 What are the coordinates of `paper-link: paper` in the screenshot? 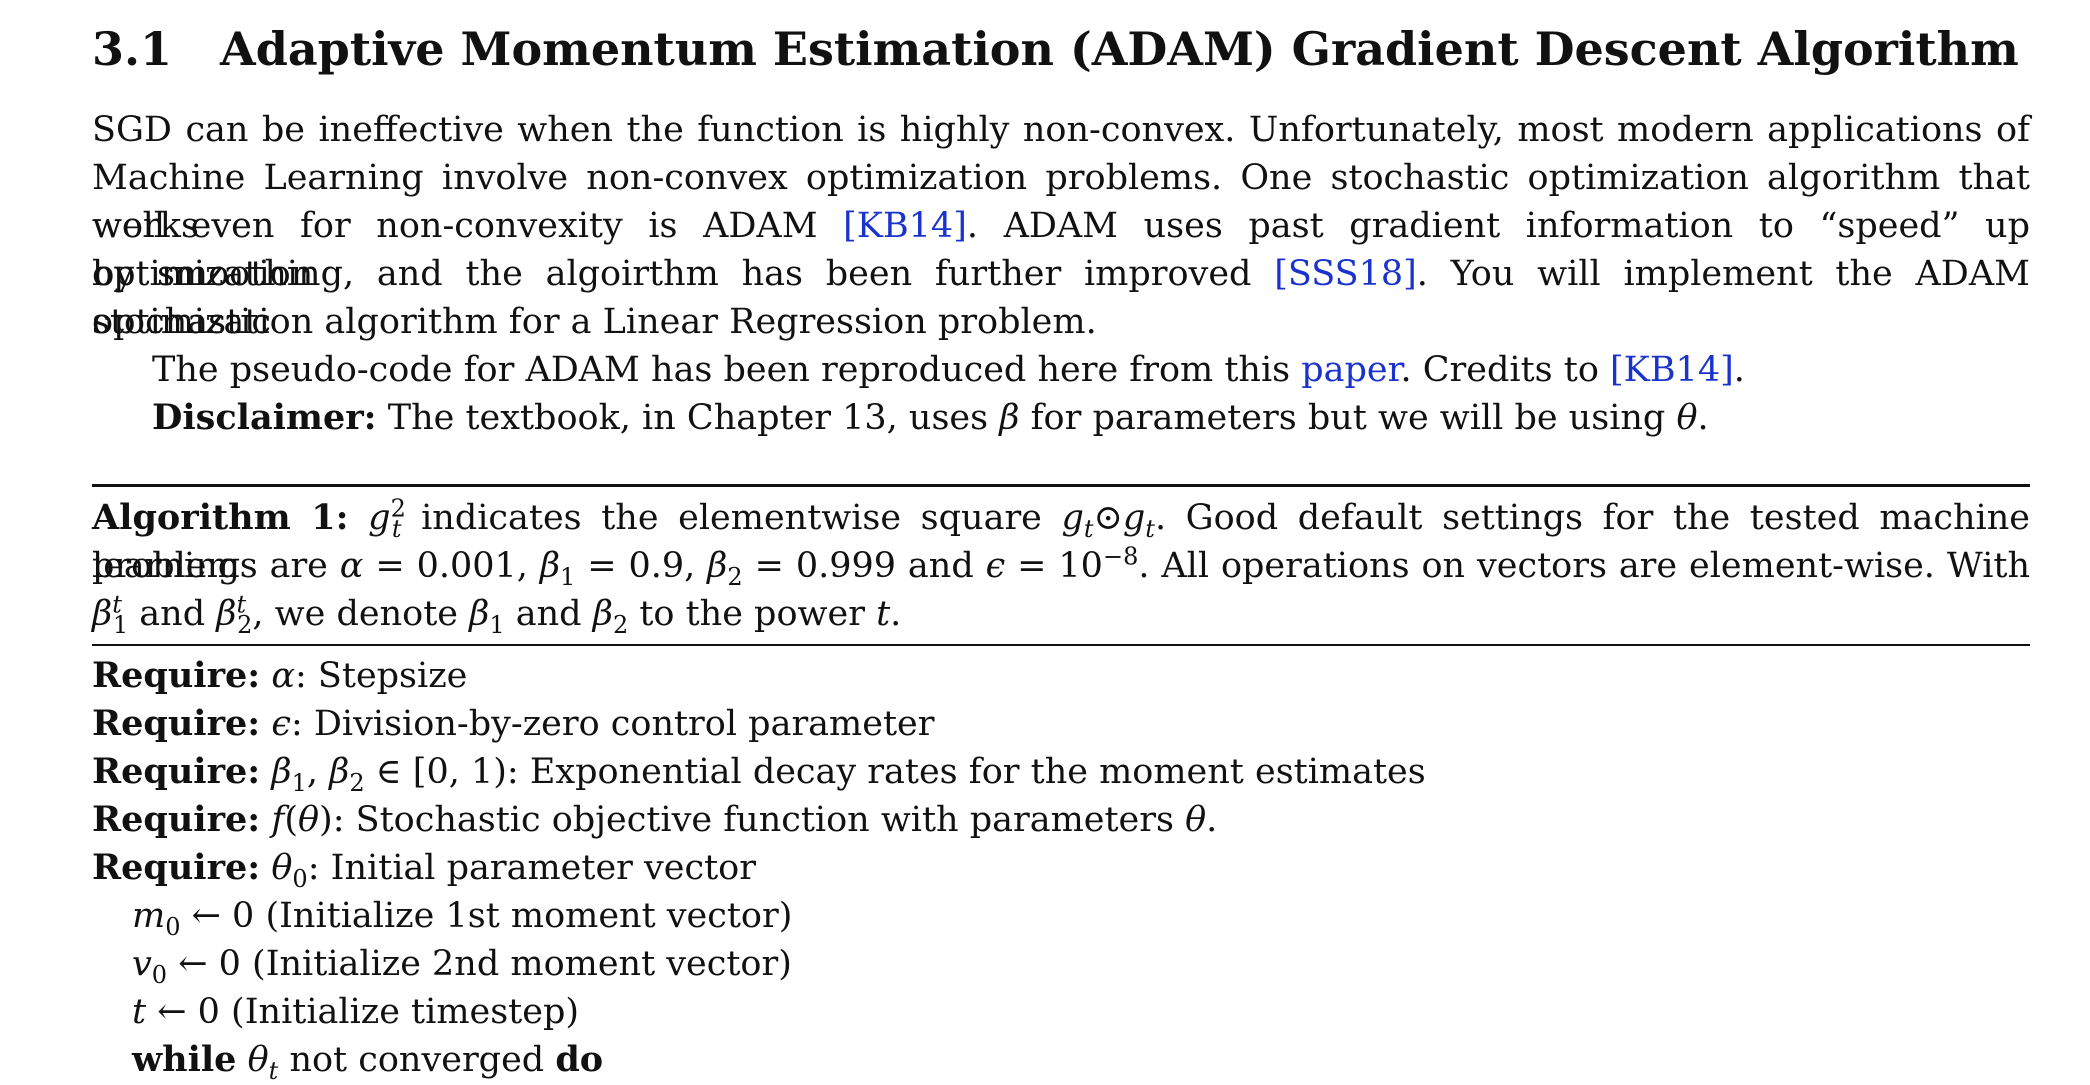 It's located at (1350, 370).